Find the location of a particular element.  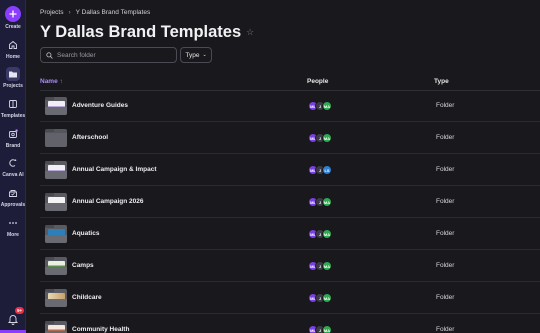

bell-icon is located at coordinates (13, 320).